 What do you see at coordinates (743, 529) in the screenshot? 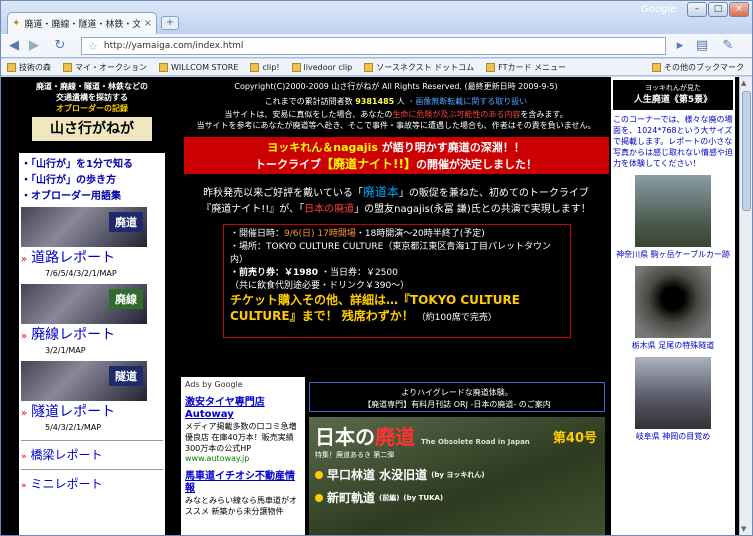
I see `scroll-down-icon: ▼` at bounding box center [743, 529].